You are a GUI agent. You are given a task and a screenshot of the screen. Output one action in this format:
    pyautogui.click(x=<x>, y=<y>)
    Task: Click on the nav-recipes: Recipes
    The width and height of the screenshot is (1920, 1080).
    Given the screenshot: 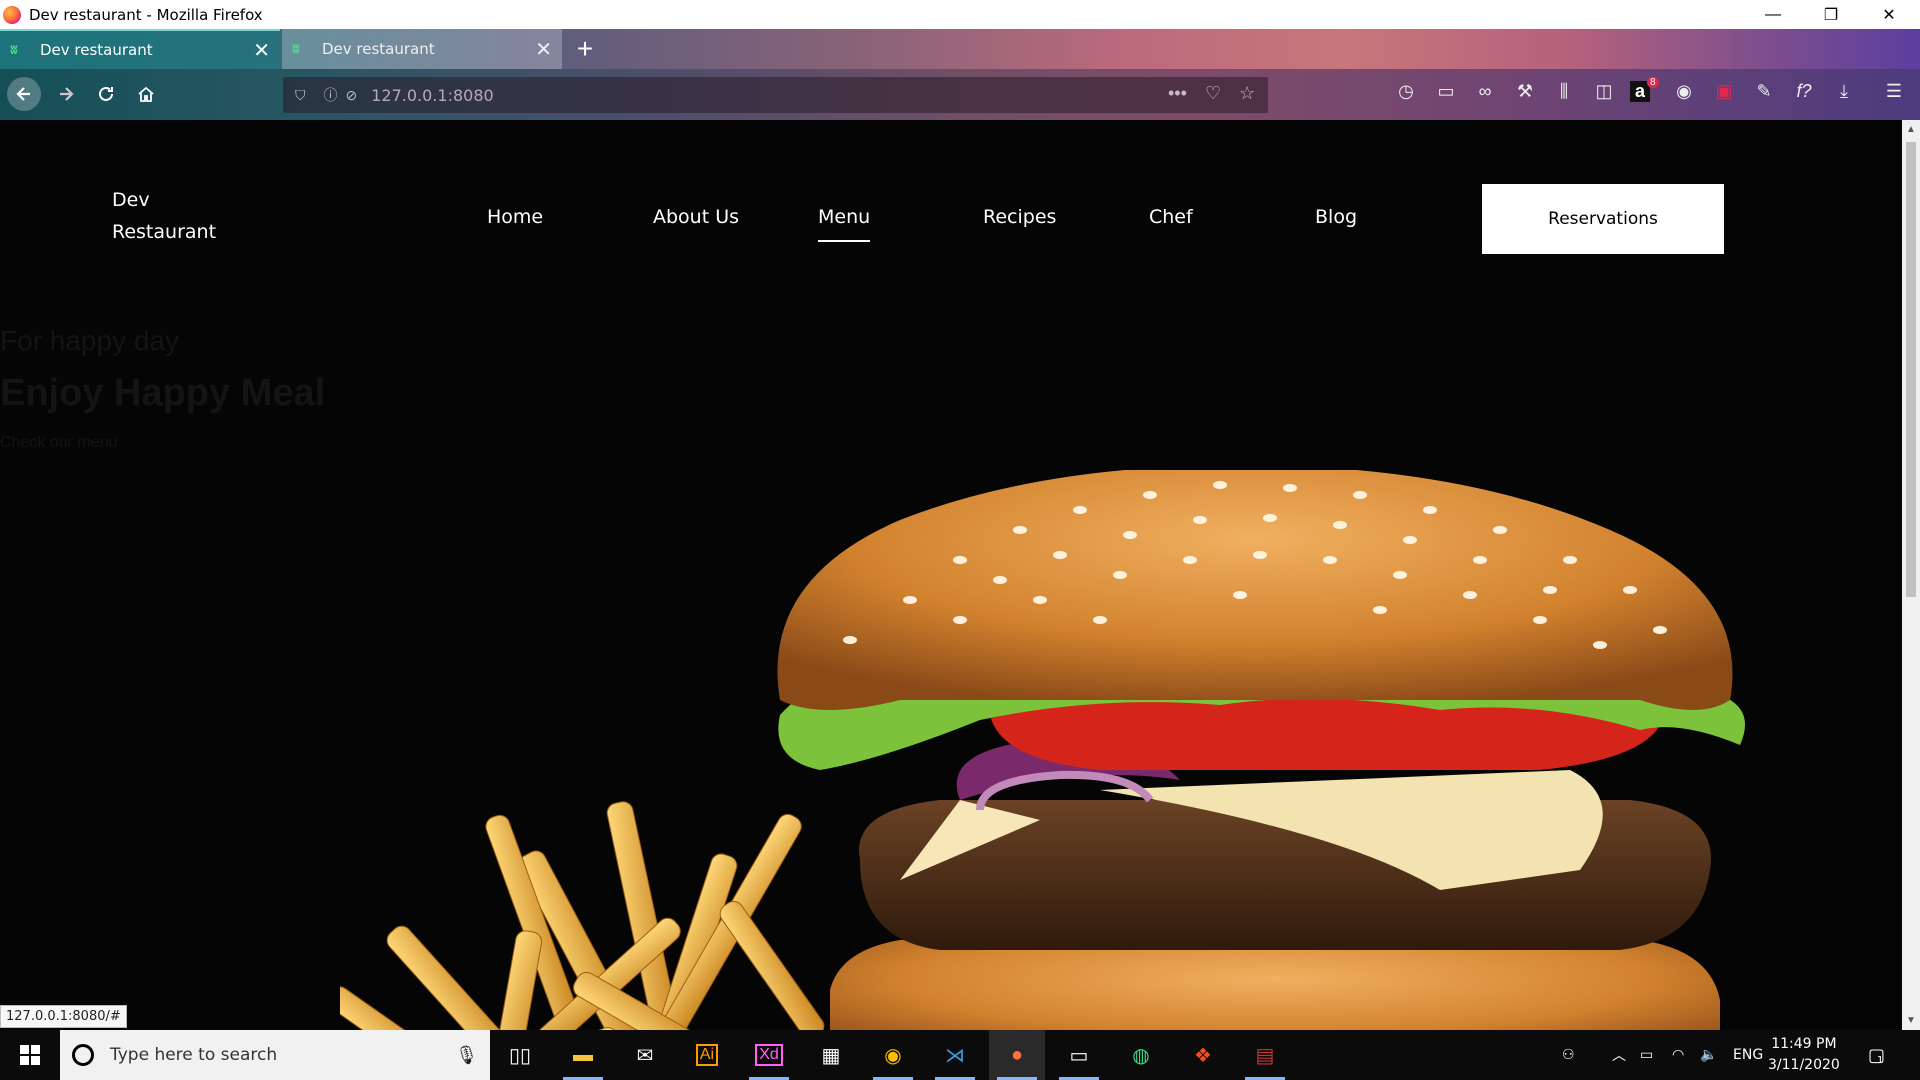 What is the action you would take?
    pyautogui.click(x=1019, y=217)
    